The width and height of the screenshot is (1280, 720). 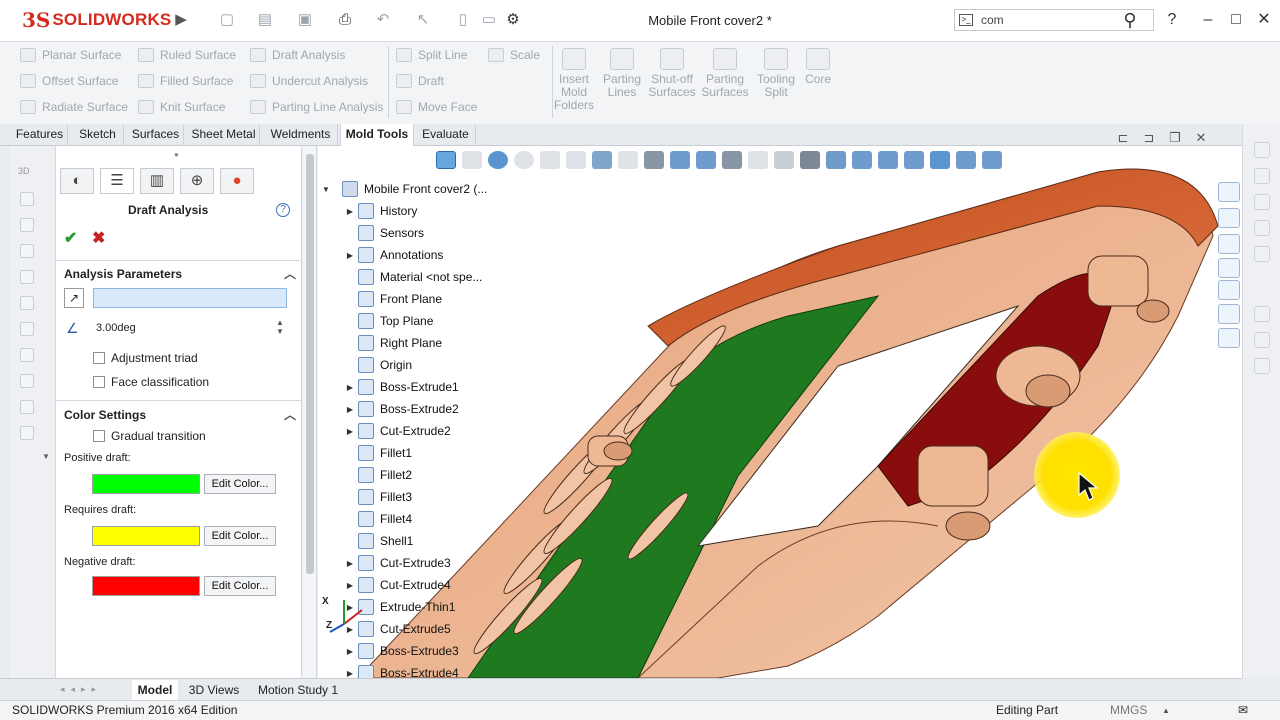 I want to click on tree-item: ▶ Cut-Extrude3, so click(x=396, y=563).